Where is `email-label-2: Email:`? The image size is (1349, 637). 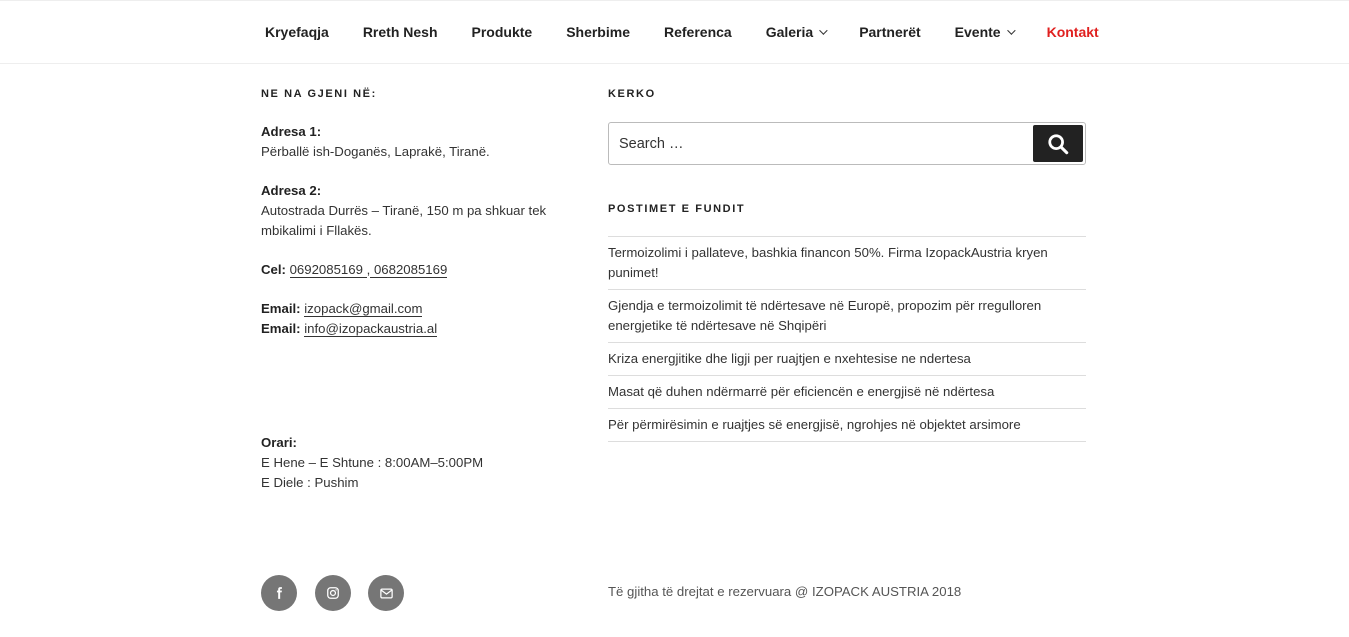
email-label-2: Email: is located at coordinates (281, 328).